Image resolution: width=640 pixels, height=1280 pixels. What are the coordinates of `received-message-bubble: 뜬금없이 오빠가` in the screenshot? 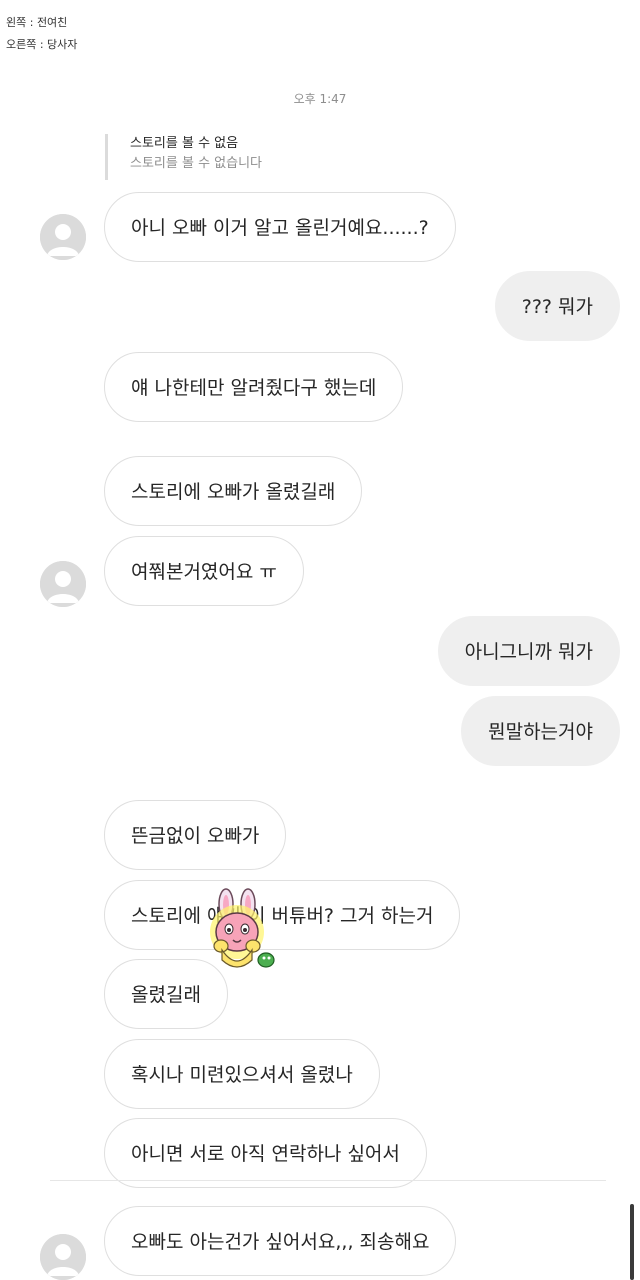 It's located at (195, 835).